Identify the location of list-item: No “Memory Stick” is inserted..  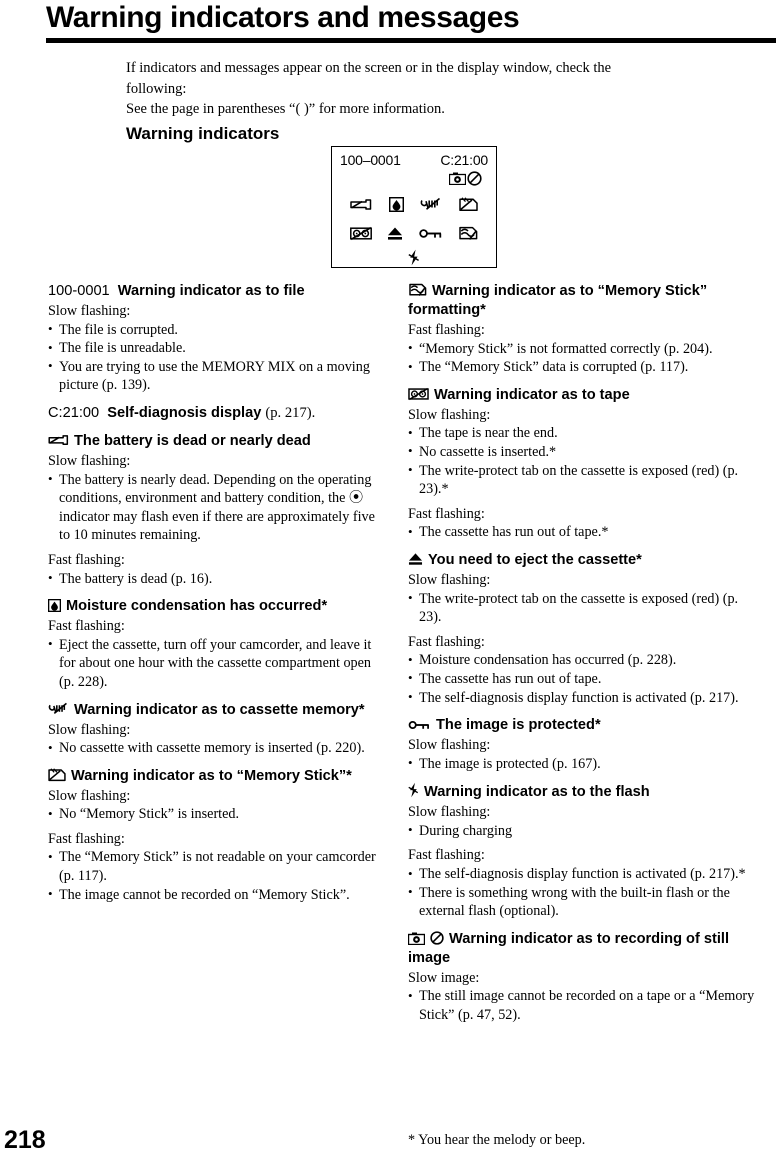
(218, 814).